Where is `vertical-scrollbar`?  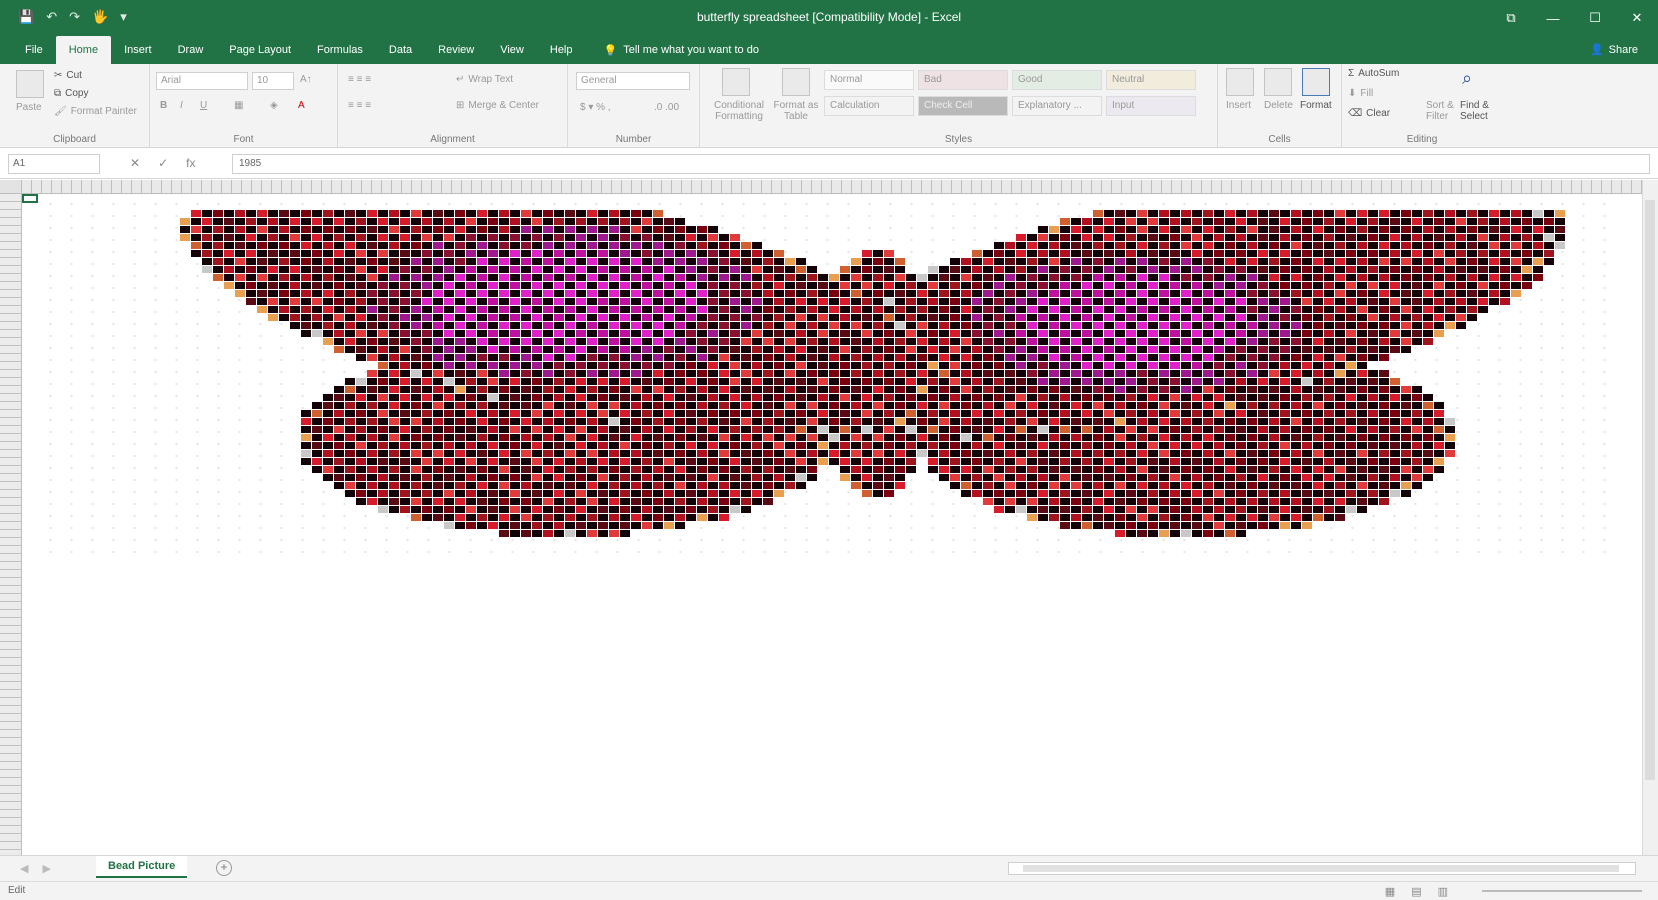 vertical-scrollbar is located at coordinates (1650, 517).